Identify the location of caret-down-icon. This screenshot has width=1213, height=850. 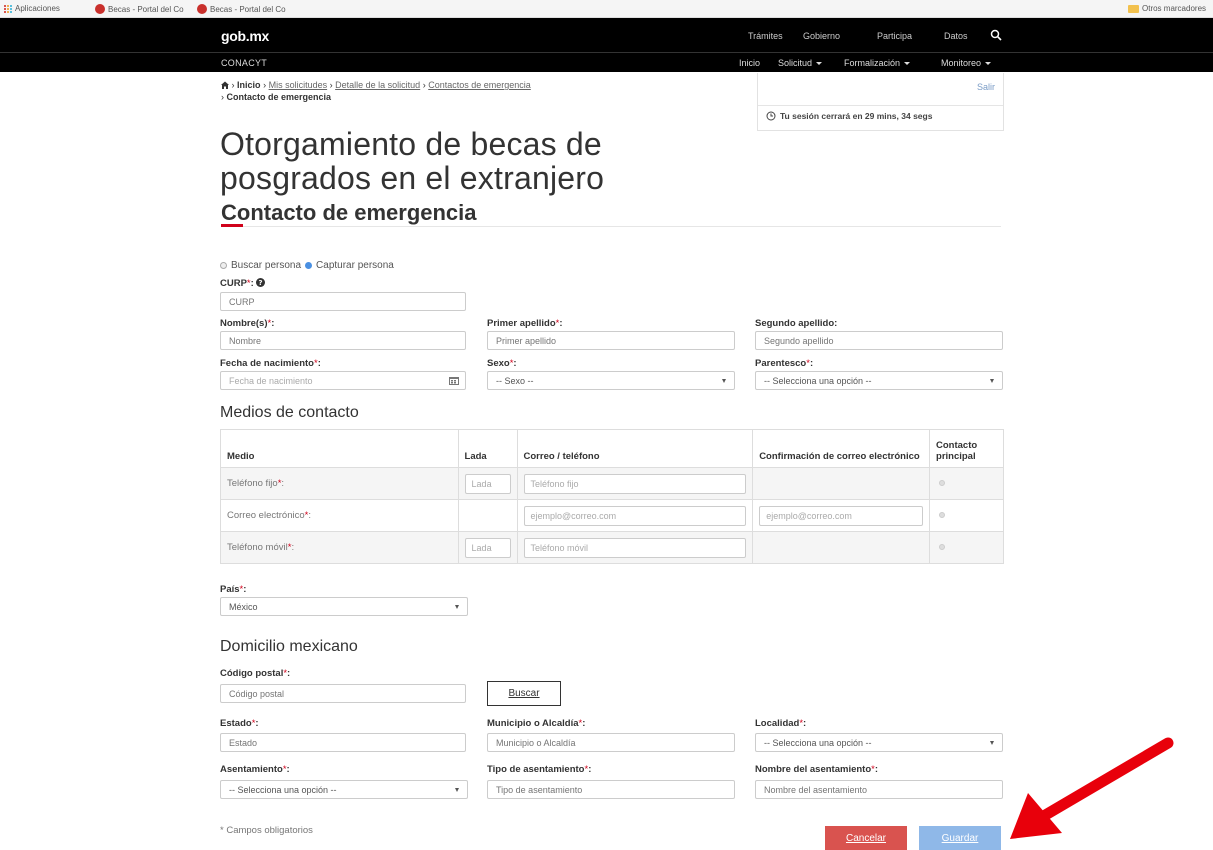
(988, 64).